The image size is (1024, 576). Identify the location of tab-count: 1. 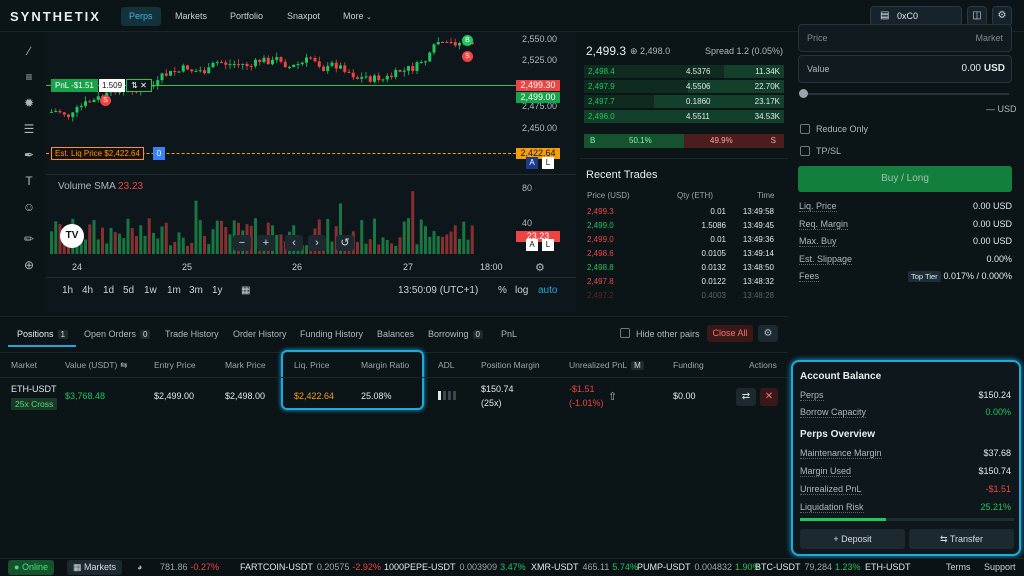
(62, 334).